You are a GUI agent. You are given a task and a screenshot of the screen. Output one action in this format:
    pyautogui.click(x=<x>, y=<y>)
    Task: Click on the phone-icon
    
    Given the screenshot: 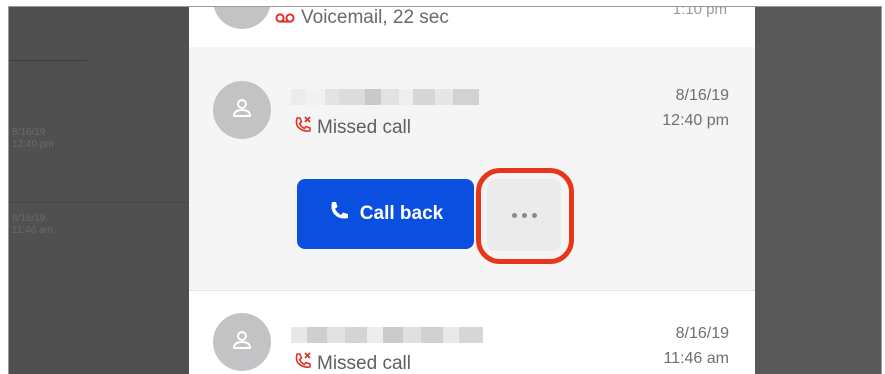 What is the action you would take?
    pyautogui.click(x=339, y=214)
    